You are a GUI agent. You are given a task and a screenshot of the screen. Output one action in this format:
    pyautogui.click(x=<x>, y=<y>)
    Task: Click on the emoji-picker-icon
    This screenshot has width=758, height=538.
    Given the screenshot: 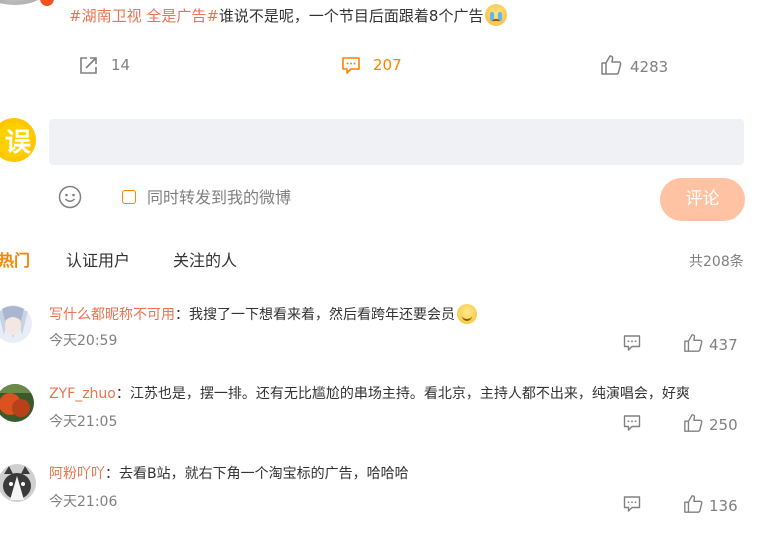 What is the action you would take?
    pyautogui.click(x=70, y=197)
    